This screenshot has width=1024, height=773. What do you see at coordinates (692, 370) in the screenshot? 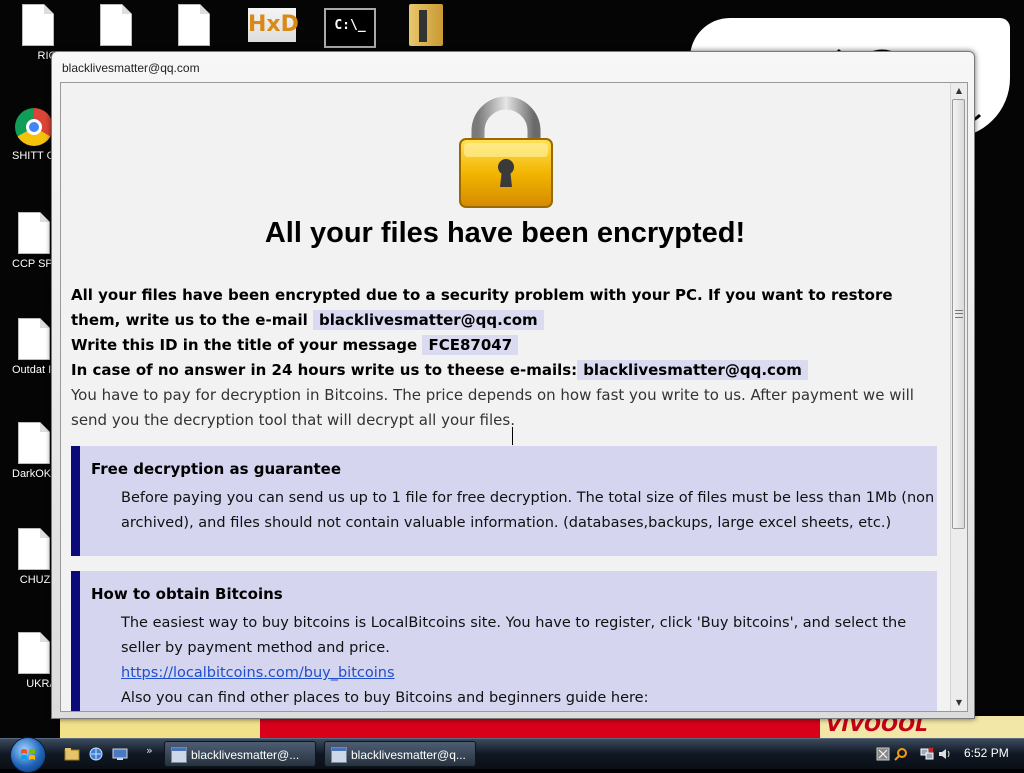
I see `backup-email: blacklivesmatter@qq.com` at bounding box center [692, 370].